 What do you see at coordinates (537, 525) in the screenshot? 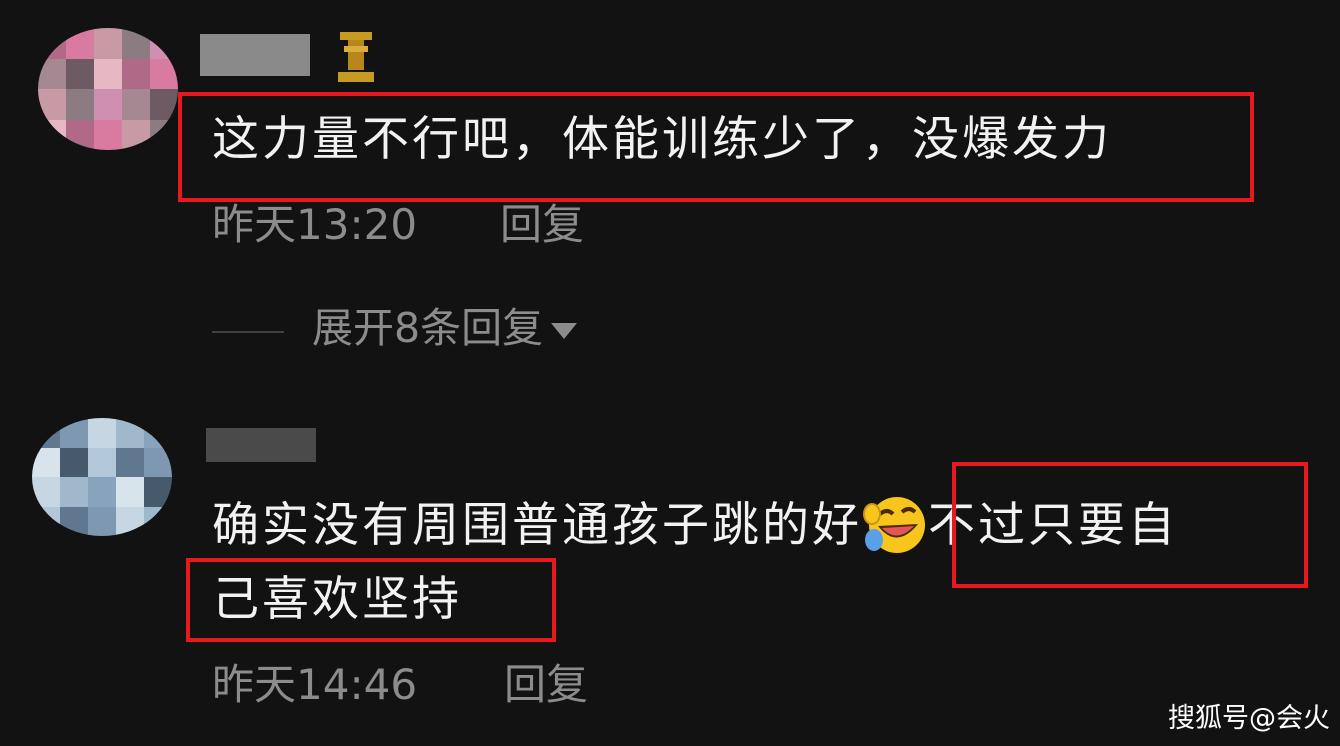
I see `comment-text-segment: 确实没有周围普通孩子跳的好` at bounding box center [537, 525].